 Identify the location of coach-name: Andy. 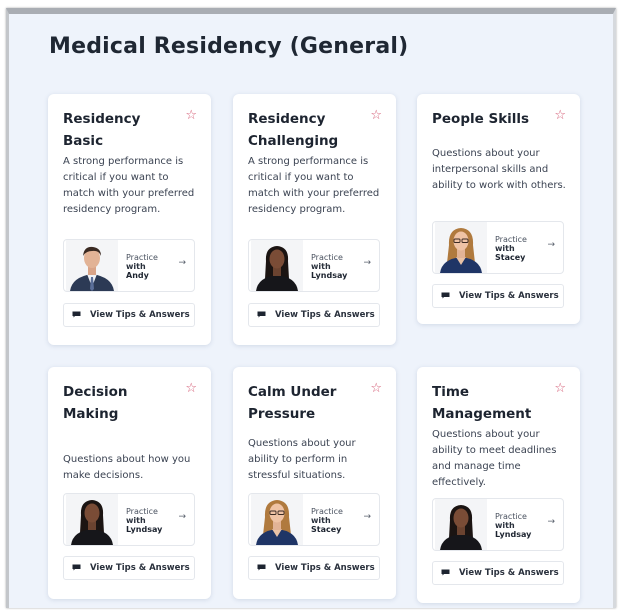
(137, 275).